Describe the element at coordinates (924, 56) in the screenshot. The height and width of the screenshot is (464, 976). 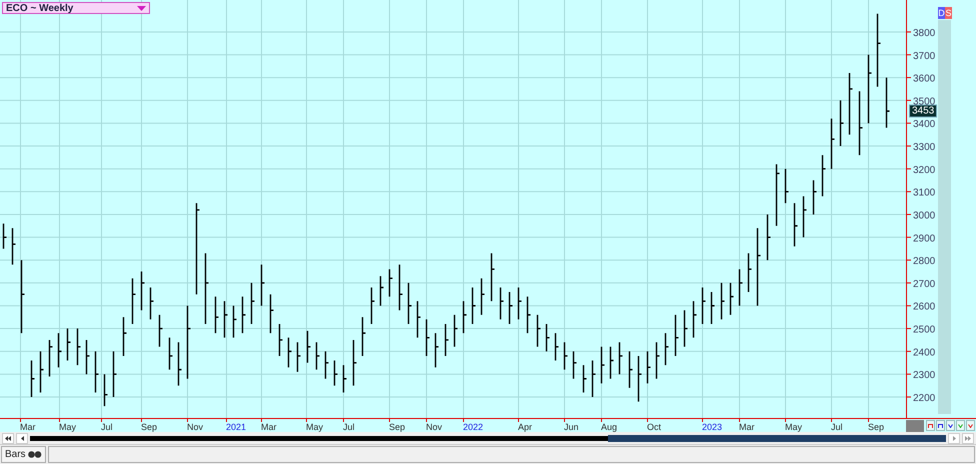
I see `y-axis-label: 3700` at that location.